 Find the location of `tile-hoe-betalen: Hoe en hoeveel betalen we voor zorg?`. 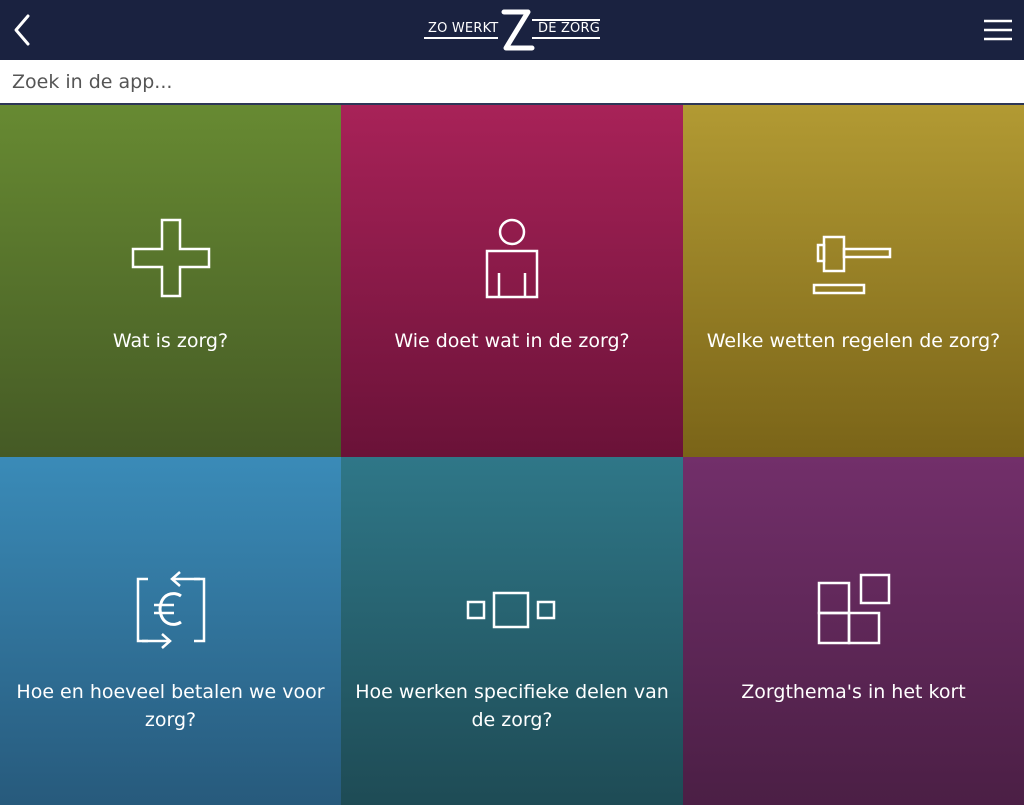

tile-hoe-betalen: Hoe en hoeveel betalen we voor zorg? is located at coordinates (170, 631).